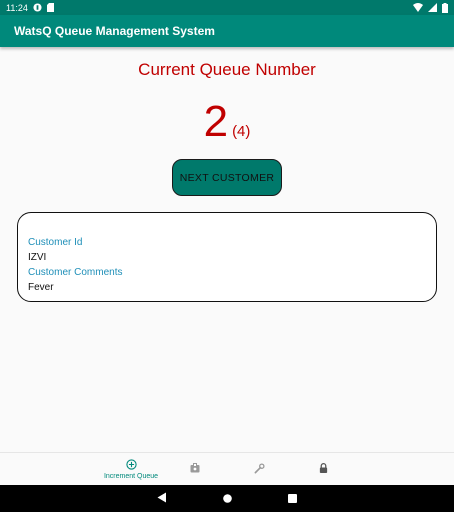  What do you see at coordinates (418, 7) in the screenshot?
I see `wifi-icon` at bounding box center [418, 7].